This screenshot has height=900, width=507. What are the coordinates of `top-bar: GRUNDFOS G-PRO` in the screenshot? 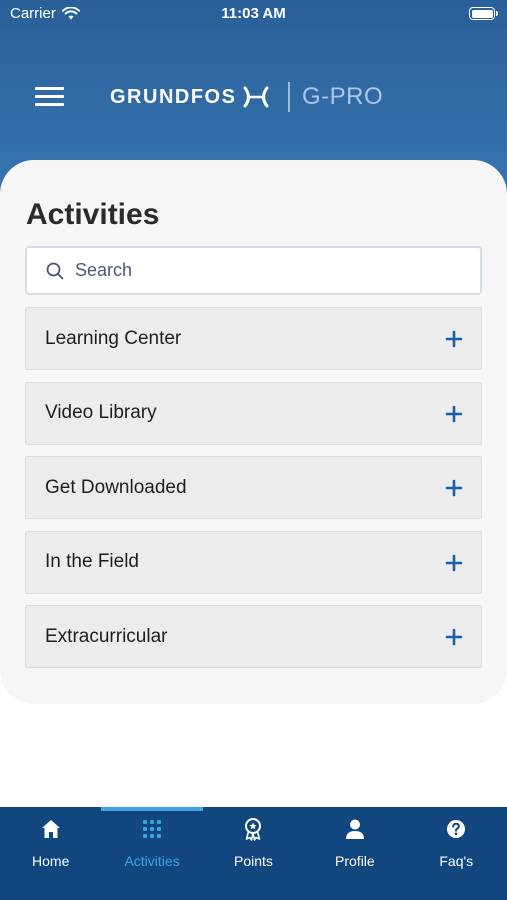 It's located at (253, 97).